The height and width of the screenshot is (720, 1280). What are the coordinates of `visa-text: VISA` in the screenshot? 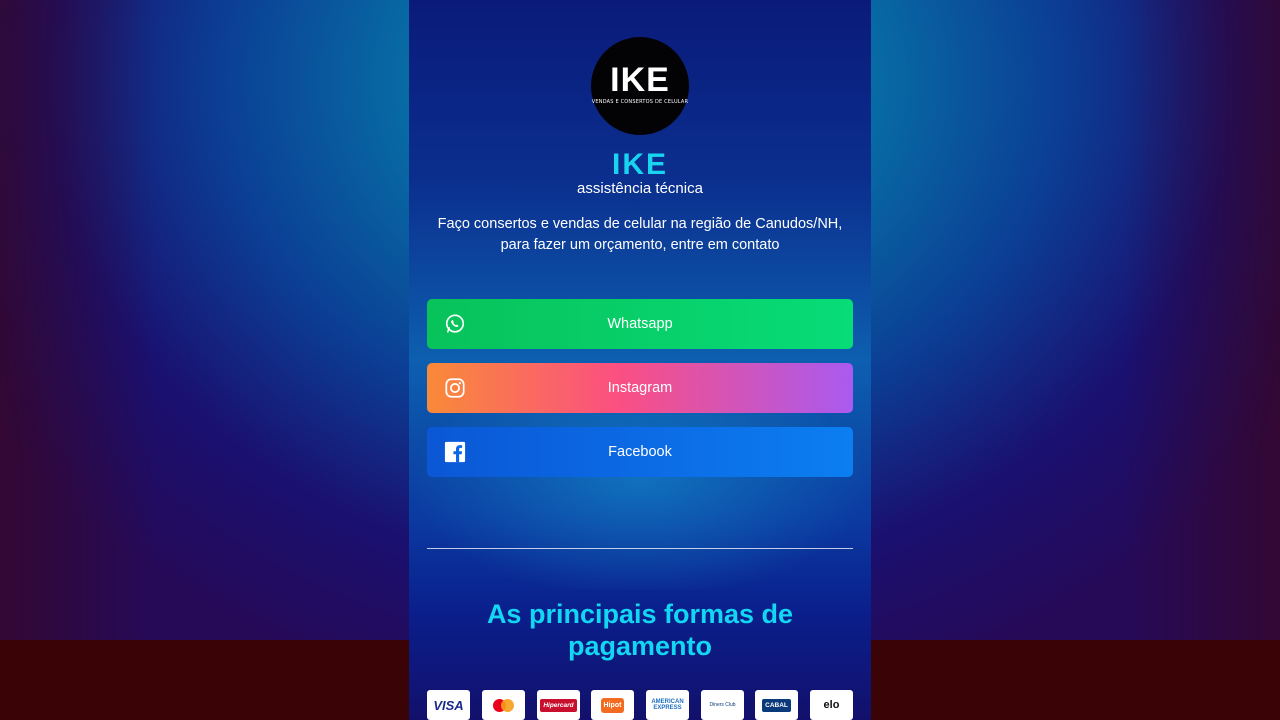 It's located at (448, 705).